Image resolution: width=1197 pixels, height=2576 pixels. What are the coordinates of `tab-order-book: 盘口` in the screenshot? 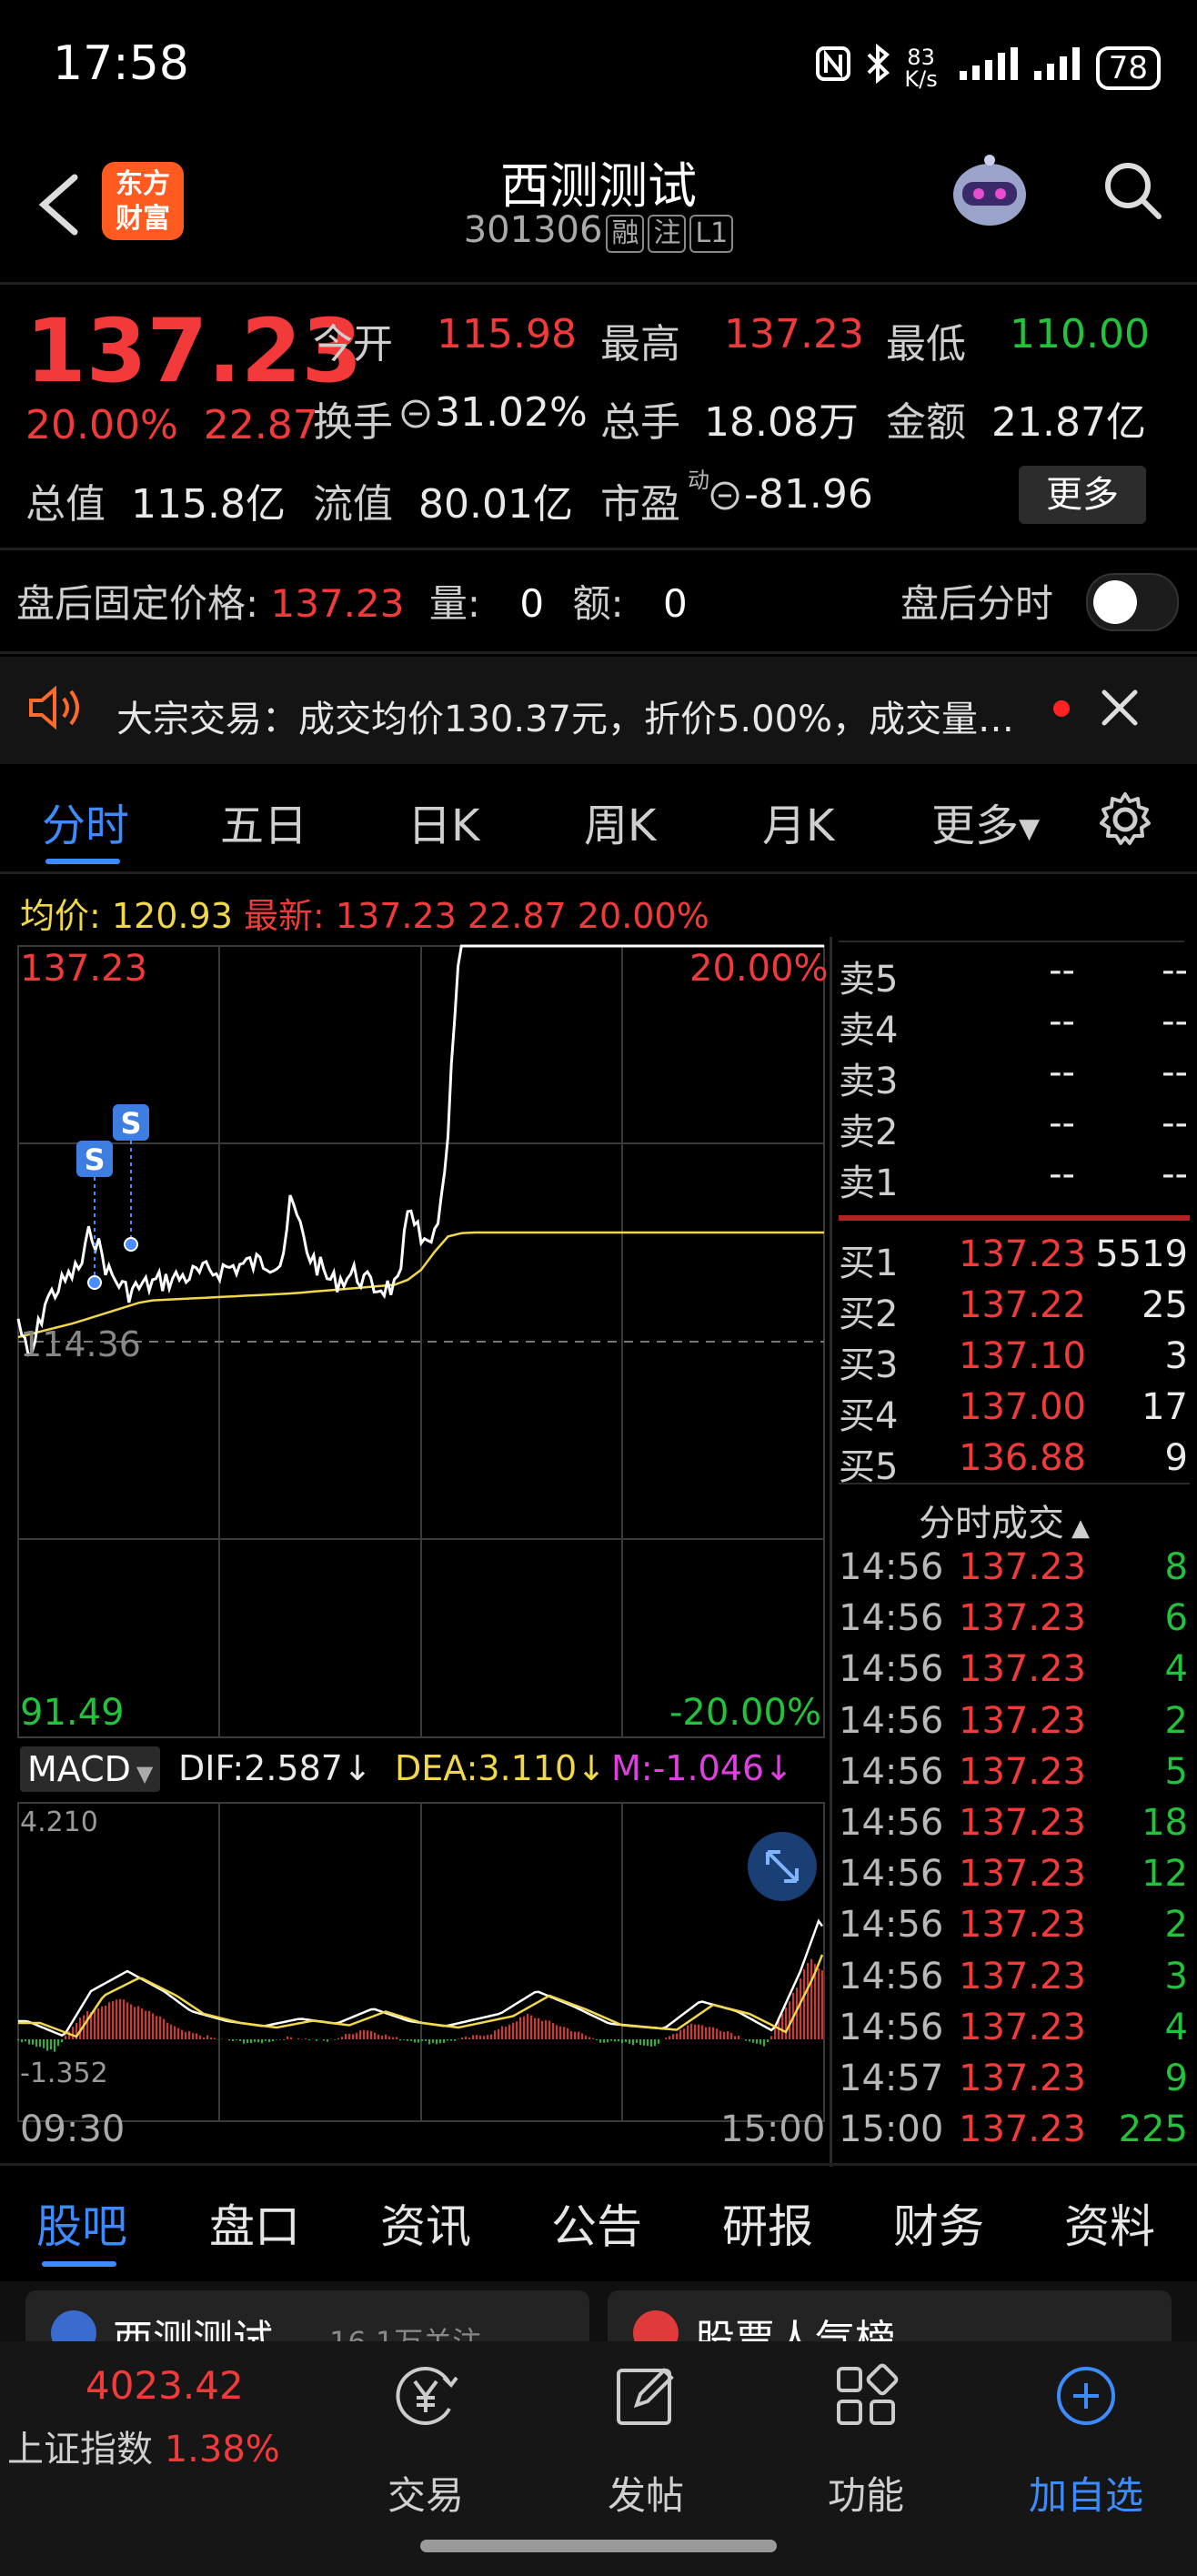 It's located at (254, 2223).